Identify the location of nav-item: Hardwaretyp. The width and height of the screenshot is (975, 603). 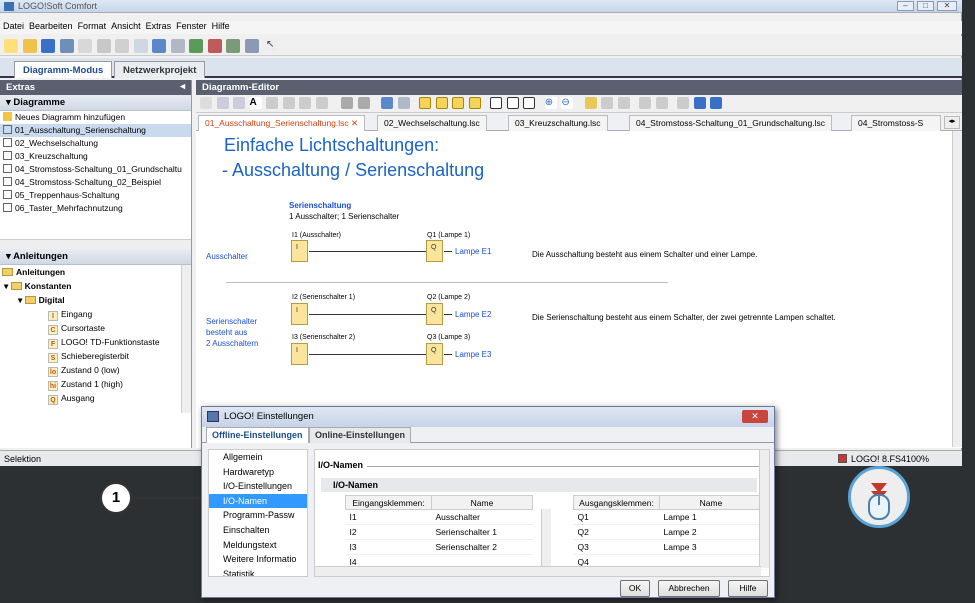
(258, 472).